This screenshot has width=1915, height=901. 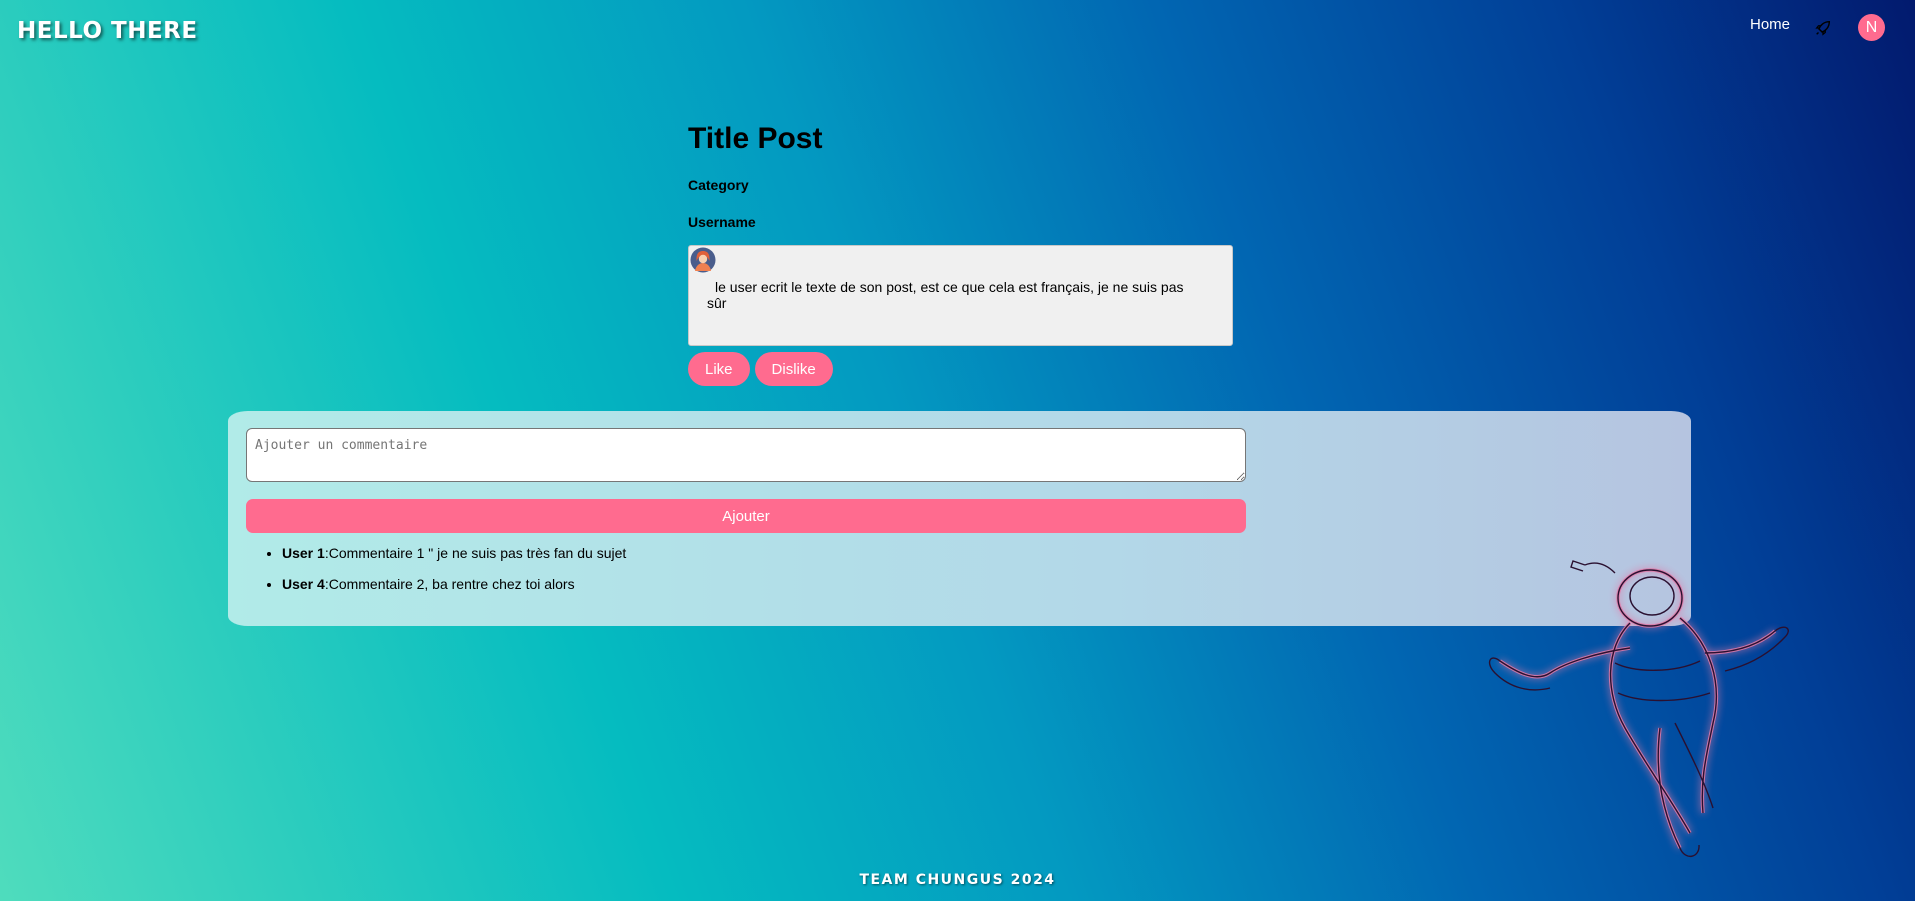 What do you see at coordinates (107, 31) in the screenshot?
I see `site-logo: HELLO THERE` at bounding box center [107, 31].